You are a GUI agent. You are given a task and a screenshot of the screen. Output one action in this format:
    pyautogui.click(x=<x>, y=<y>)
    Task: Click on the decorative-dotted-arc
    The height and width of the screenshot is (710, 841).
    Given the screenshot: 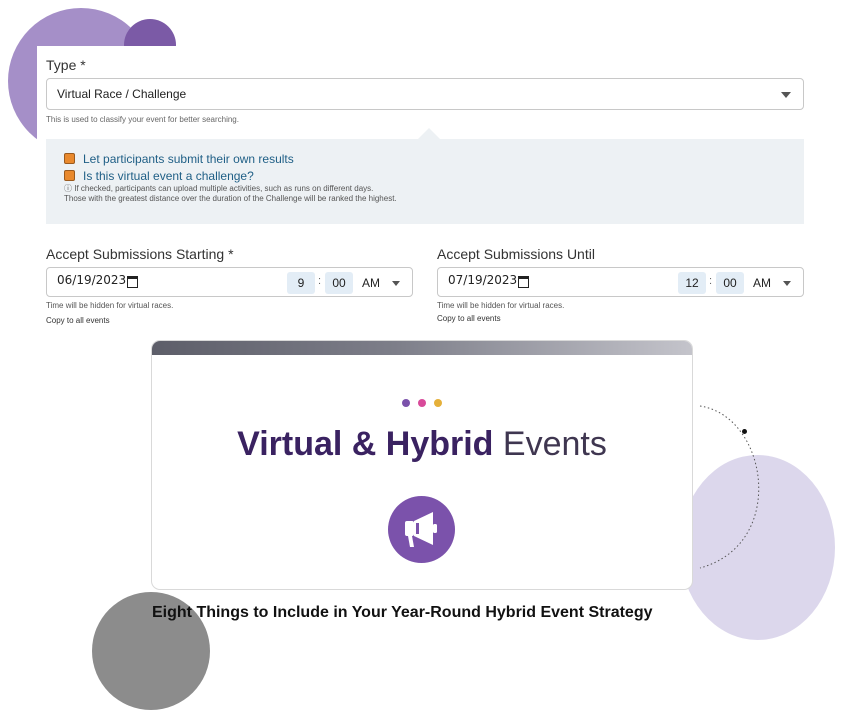 What is the action you would take?
    pyautogui.click(x=729, y=487)
    